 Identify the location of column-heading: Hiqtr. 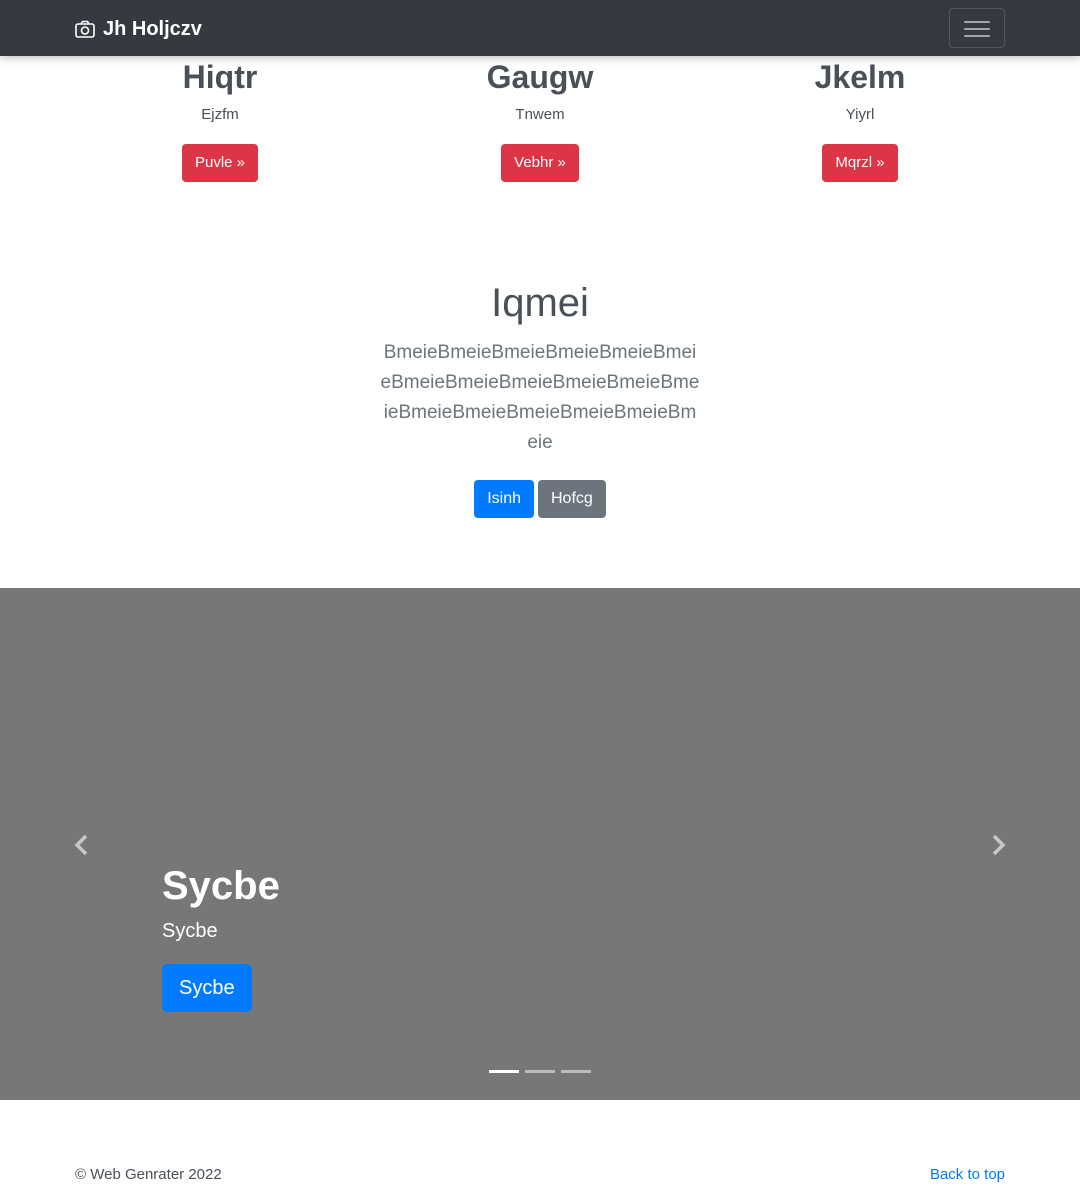
(220, 77).